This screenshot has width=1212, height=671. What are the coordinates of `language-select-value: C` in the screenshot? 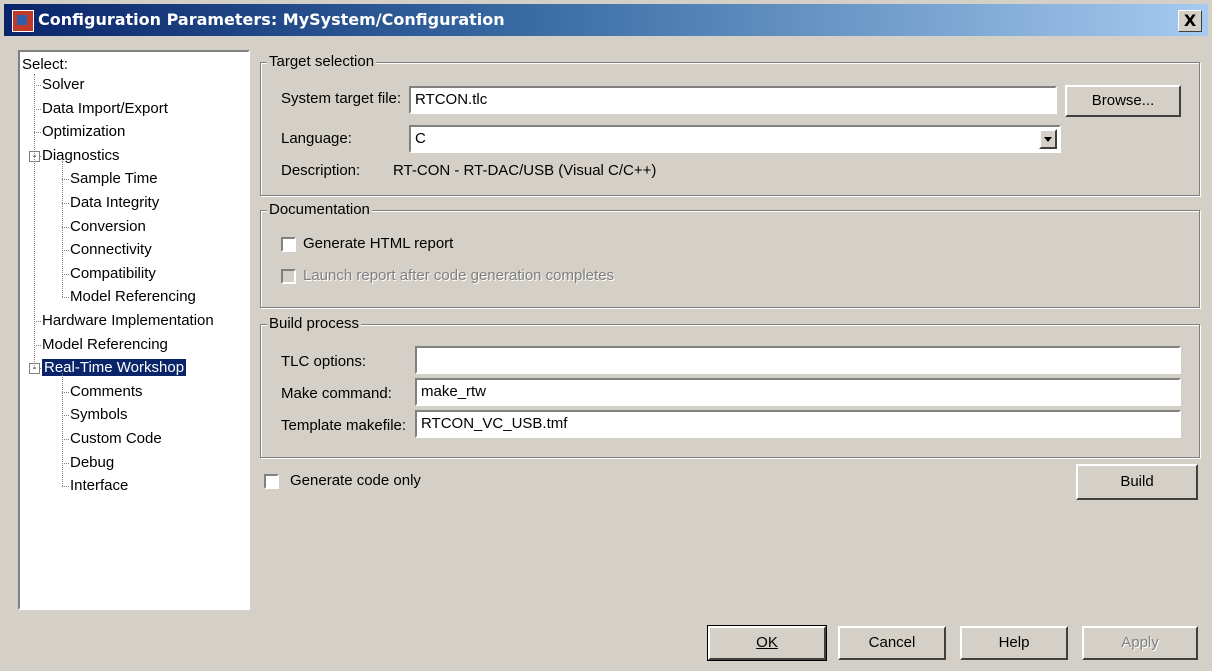 It's located at (420, 138).